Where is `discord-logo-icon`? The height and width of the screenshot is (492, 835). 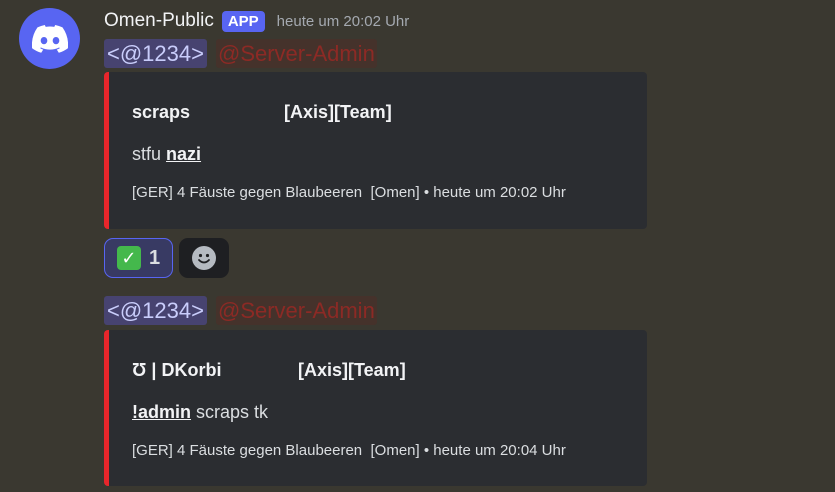 discord-logo-icon is located at coordinates (49, 38).